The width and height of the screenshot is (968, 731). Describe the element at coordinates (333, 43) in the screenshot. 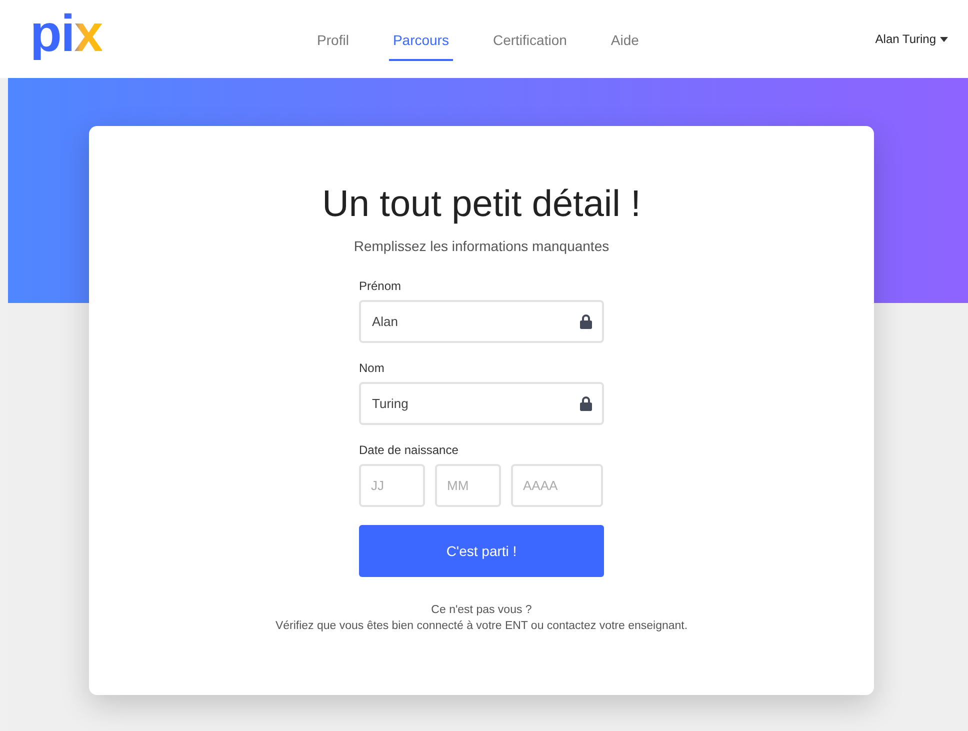

I see `nav-tab: Profil` at that location.